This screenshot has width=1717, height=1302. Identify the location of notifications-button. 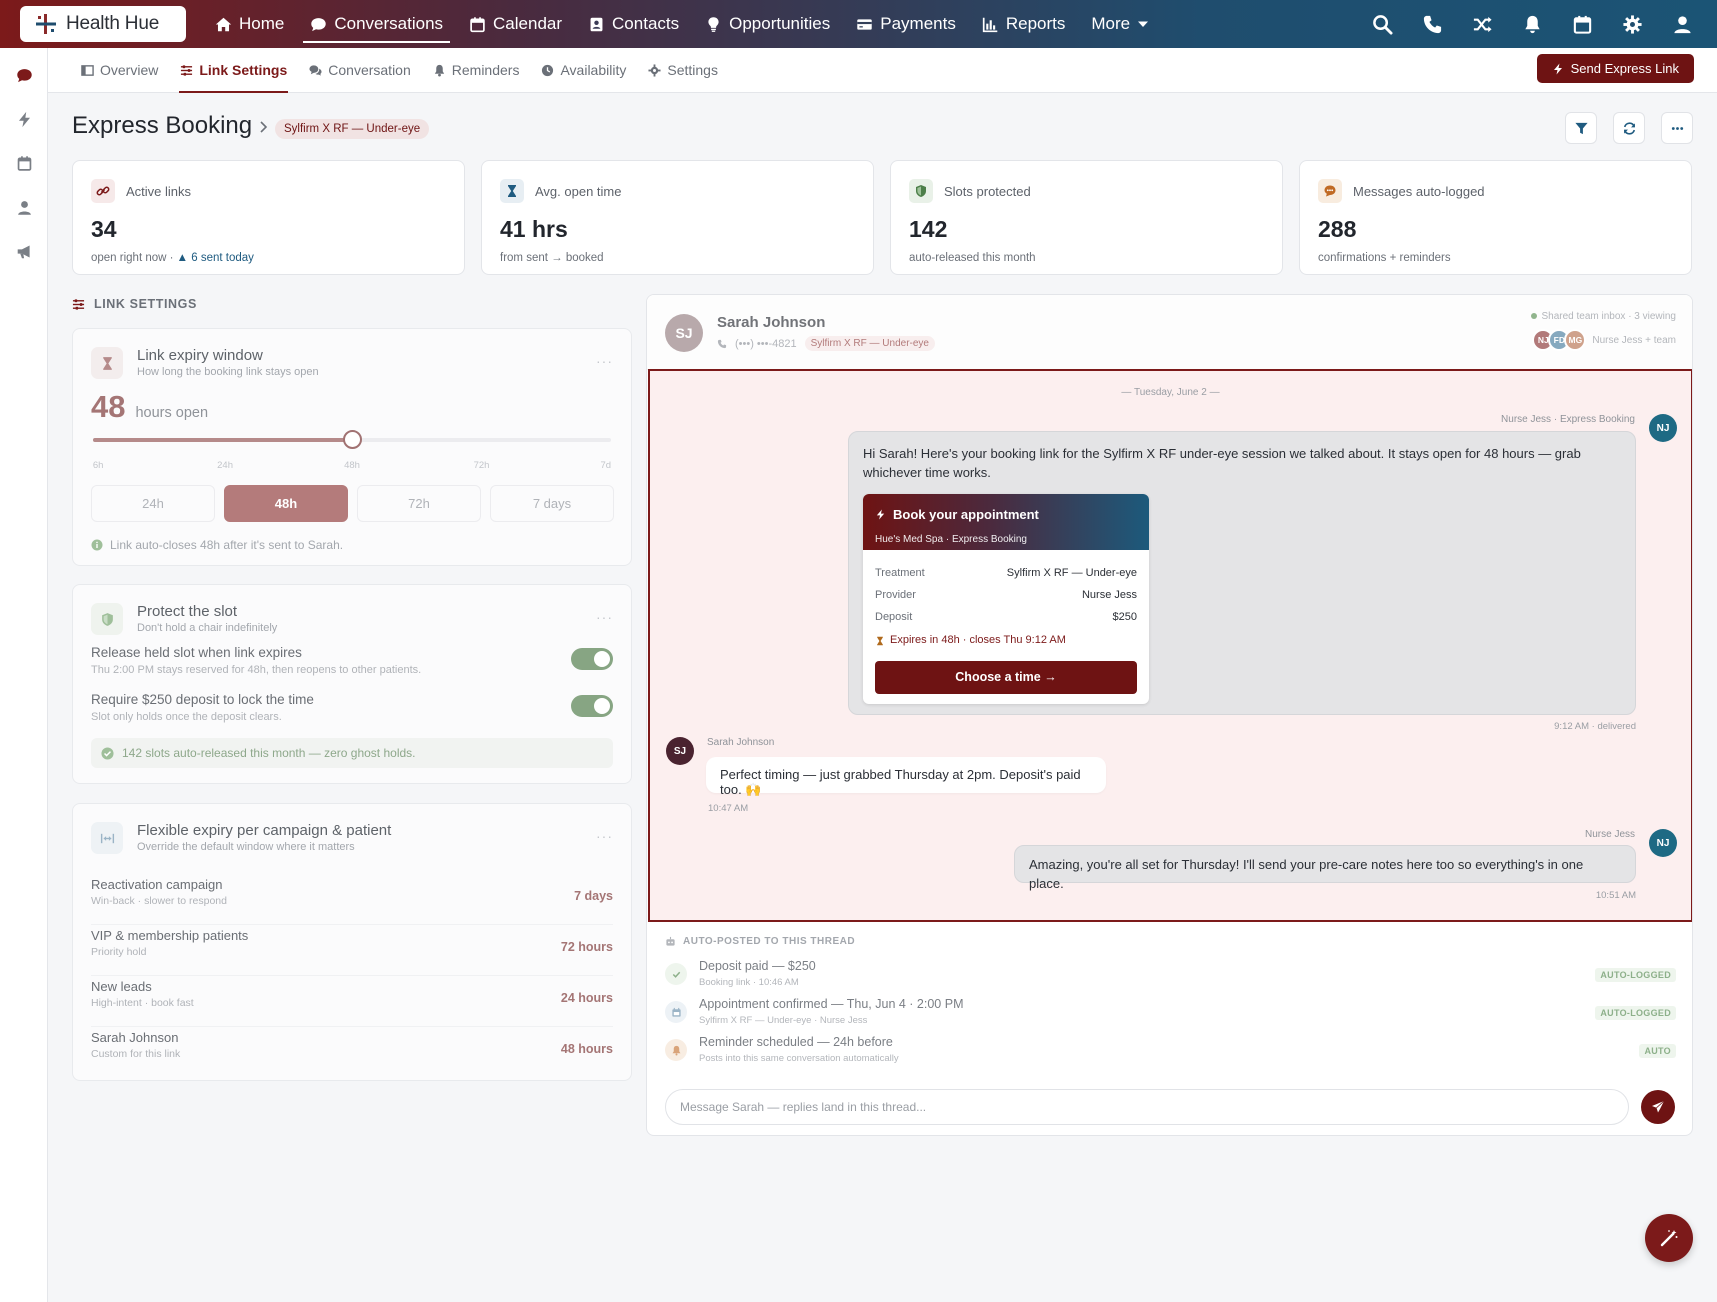
(1532, 24).